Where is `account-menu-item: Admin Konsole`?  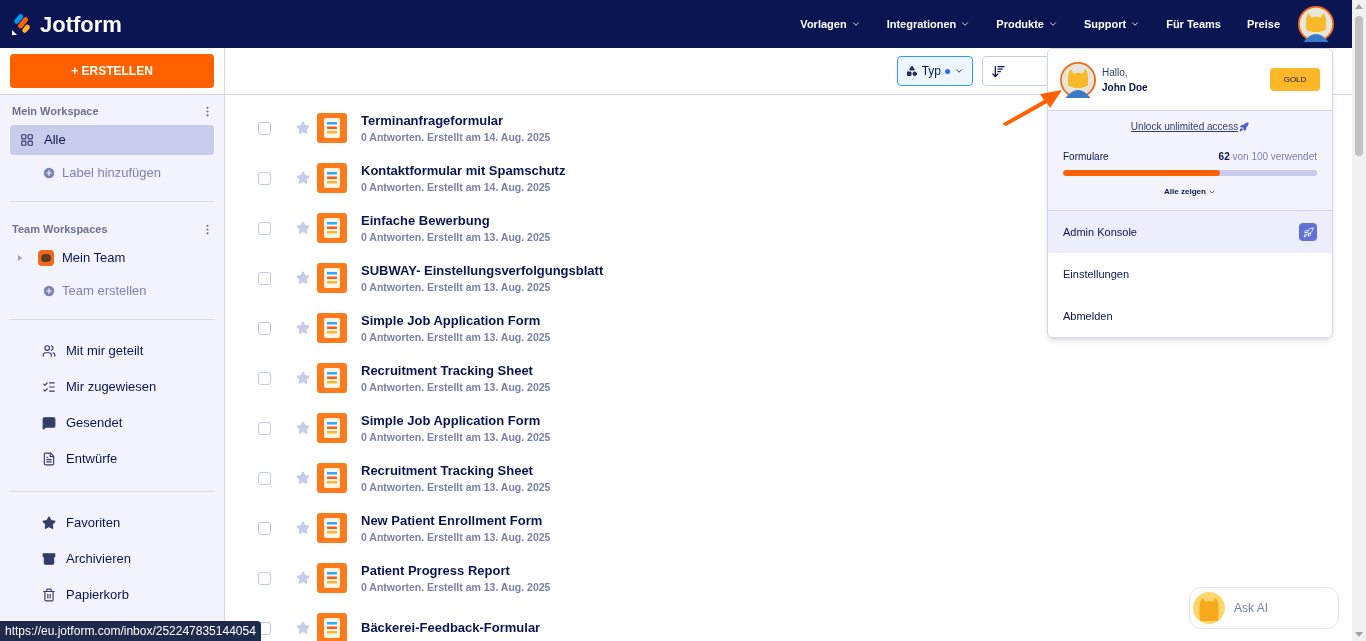 account-menu-item: Admin Konsole is located at coordinates (1190, 232).